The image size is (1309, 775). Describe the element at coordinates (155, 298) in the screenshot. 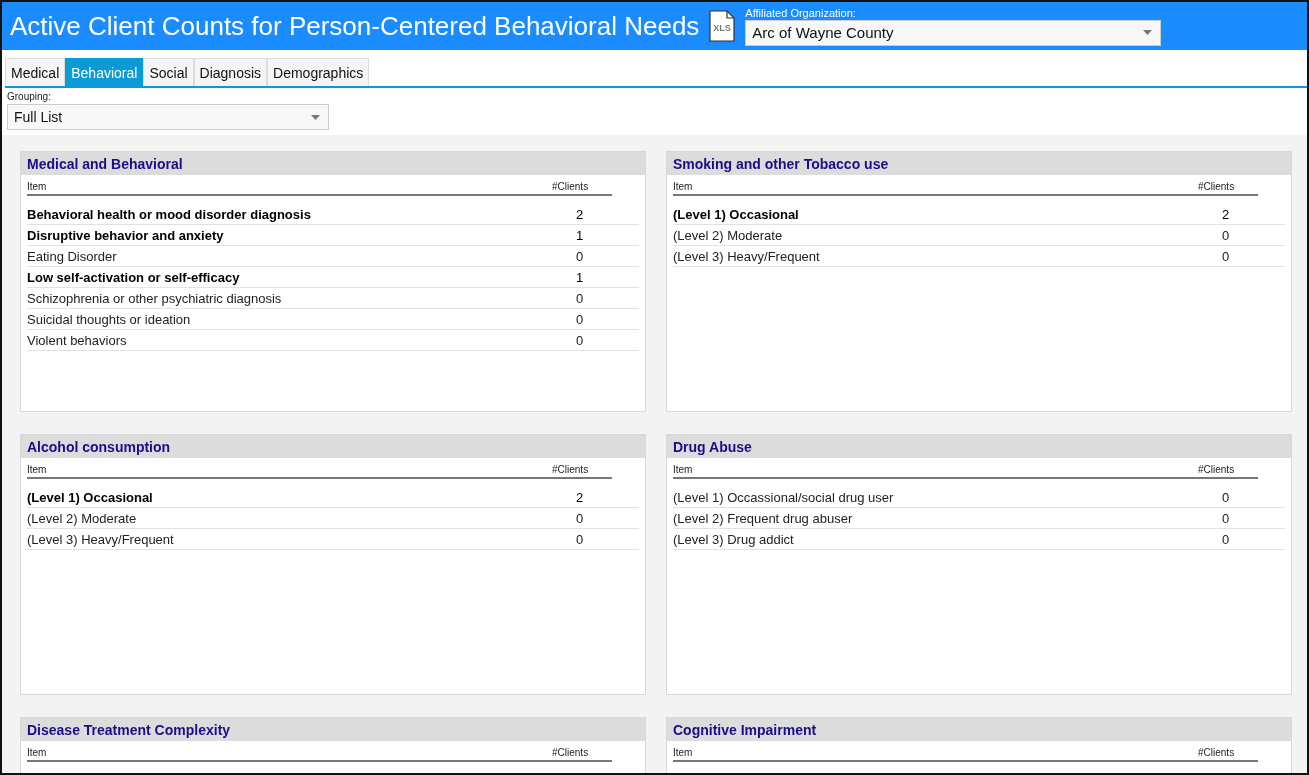

I see `table-cell-text: Schizophrenia or other psychiatric diagnosis` at that location.